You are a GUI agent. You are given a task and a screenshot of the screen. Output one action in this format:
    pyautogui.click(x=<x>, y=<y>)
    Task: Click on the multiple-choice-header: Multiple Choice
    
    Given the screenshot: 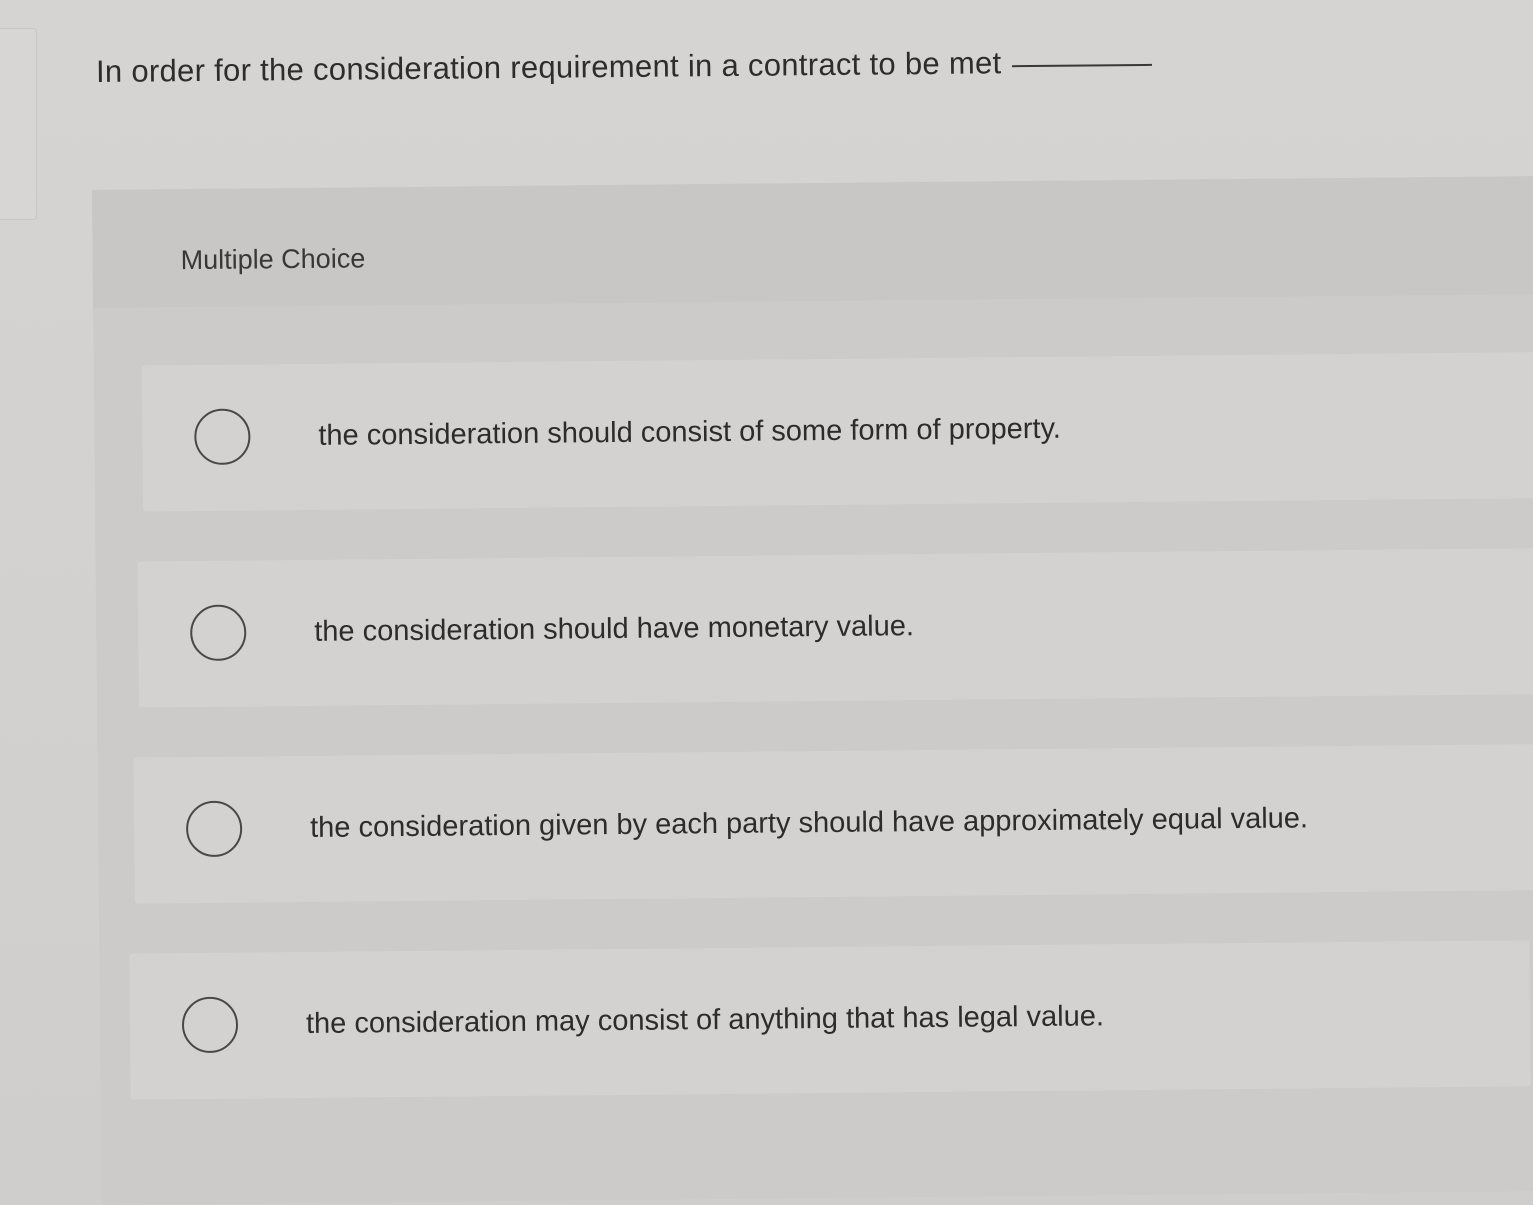 What is the action you would take?
    pyautogui.click(x=812, y=242)
    